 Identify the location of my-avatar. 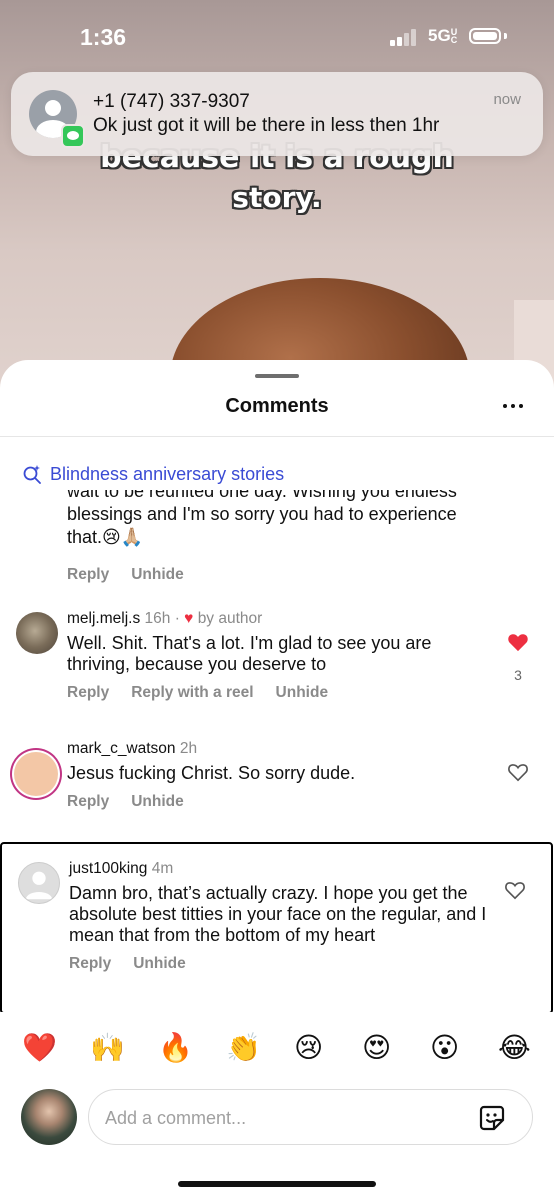
(49, 1117).